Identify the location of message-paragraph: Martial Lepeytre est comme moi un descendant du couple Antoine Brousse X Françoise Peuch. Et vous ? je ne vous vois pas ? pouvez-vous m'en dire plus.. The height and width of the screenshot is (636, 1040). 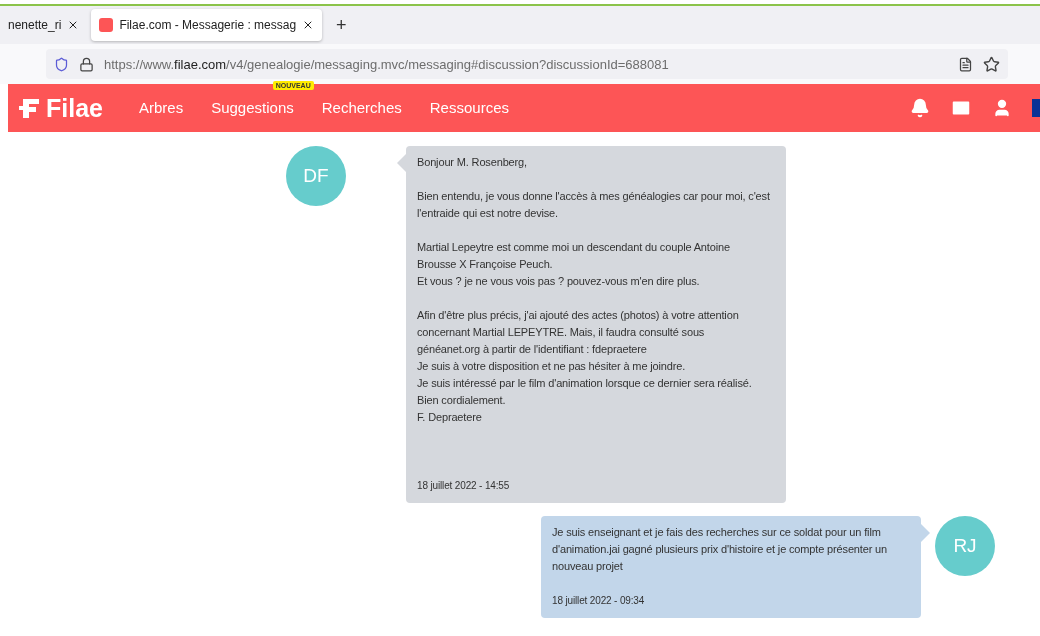
(574, 264).